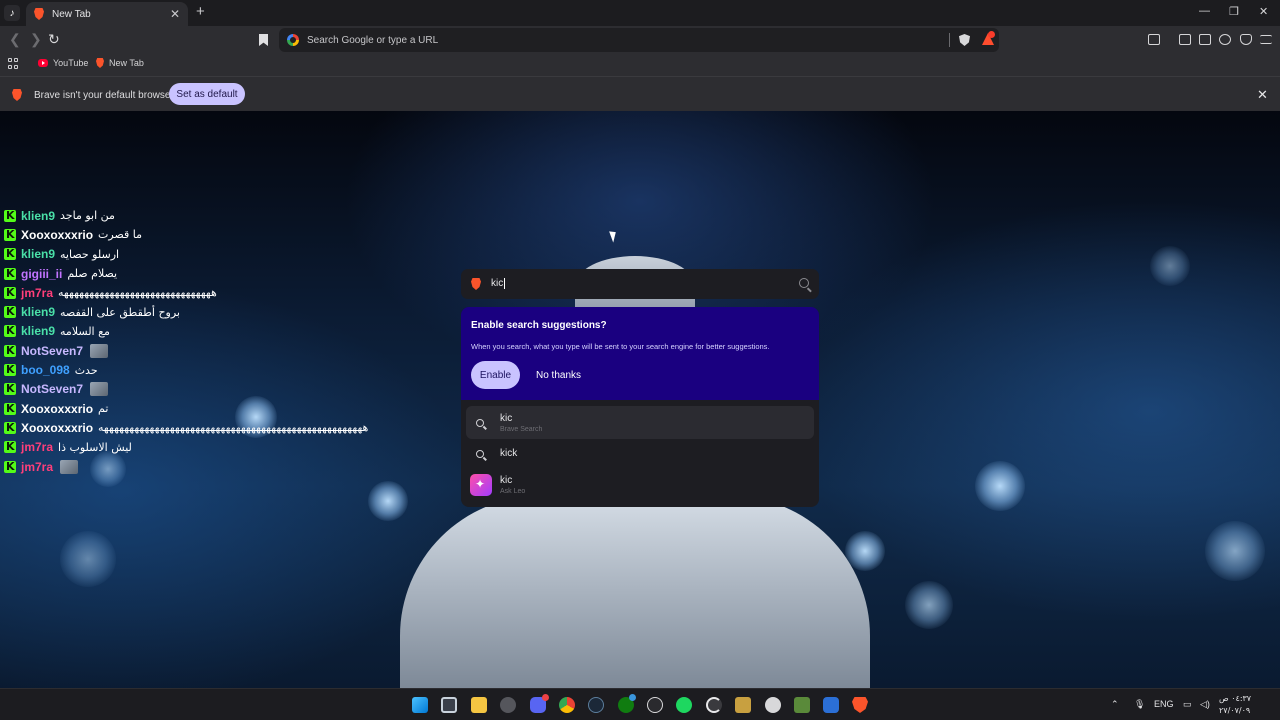  I want to click on back-icon: ❮, so click(15, 39).